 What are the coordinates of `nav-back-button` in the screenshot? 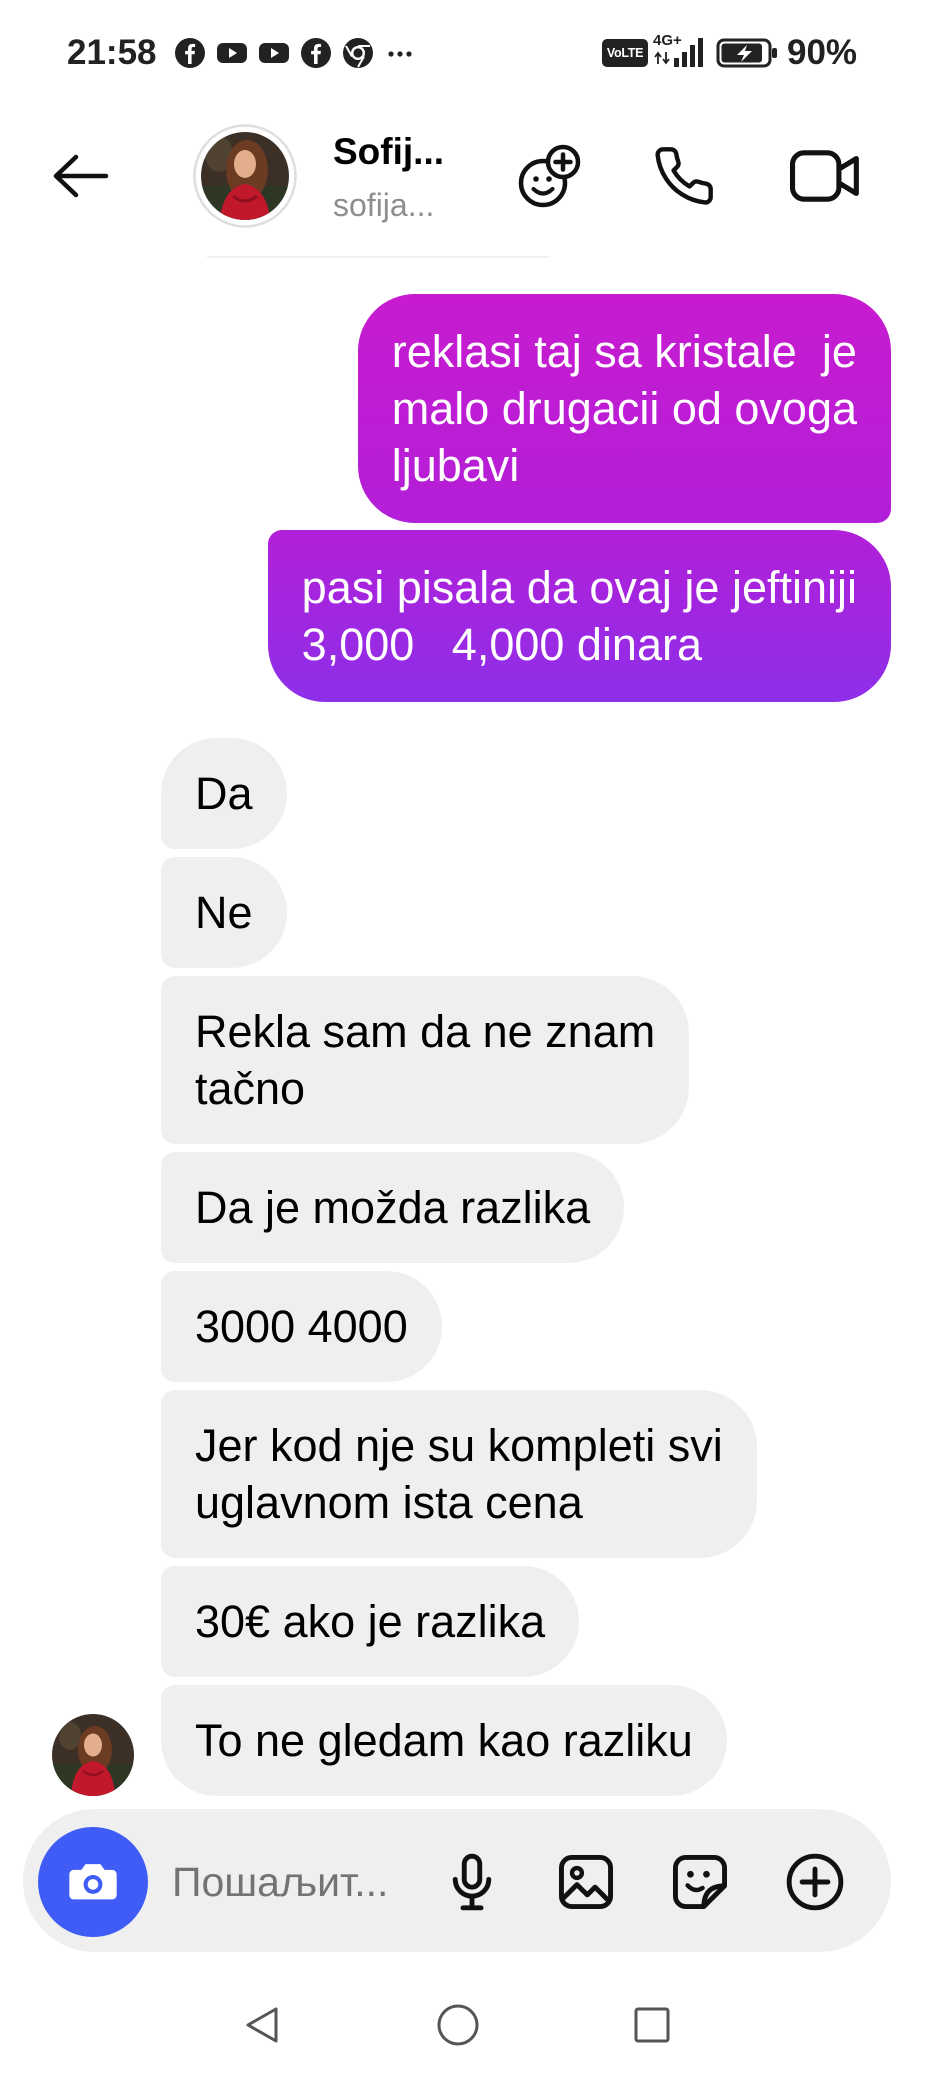 It's located at (262, 2025).